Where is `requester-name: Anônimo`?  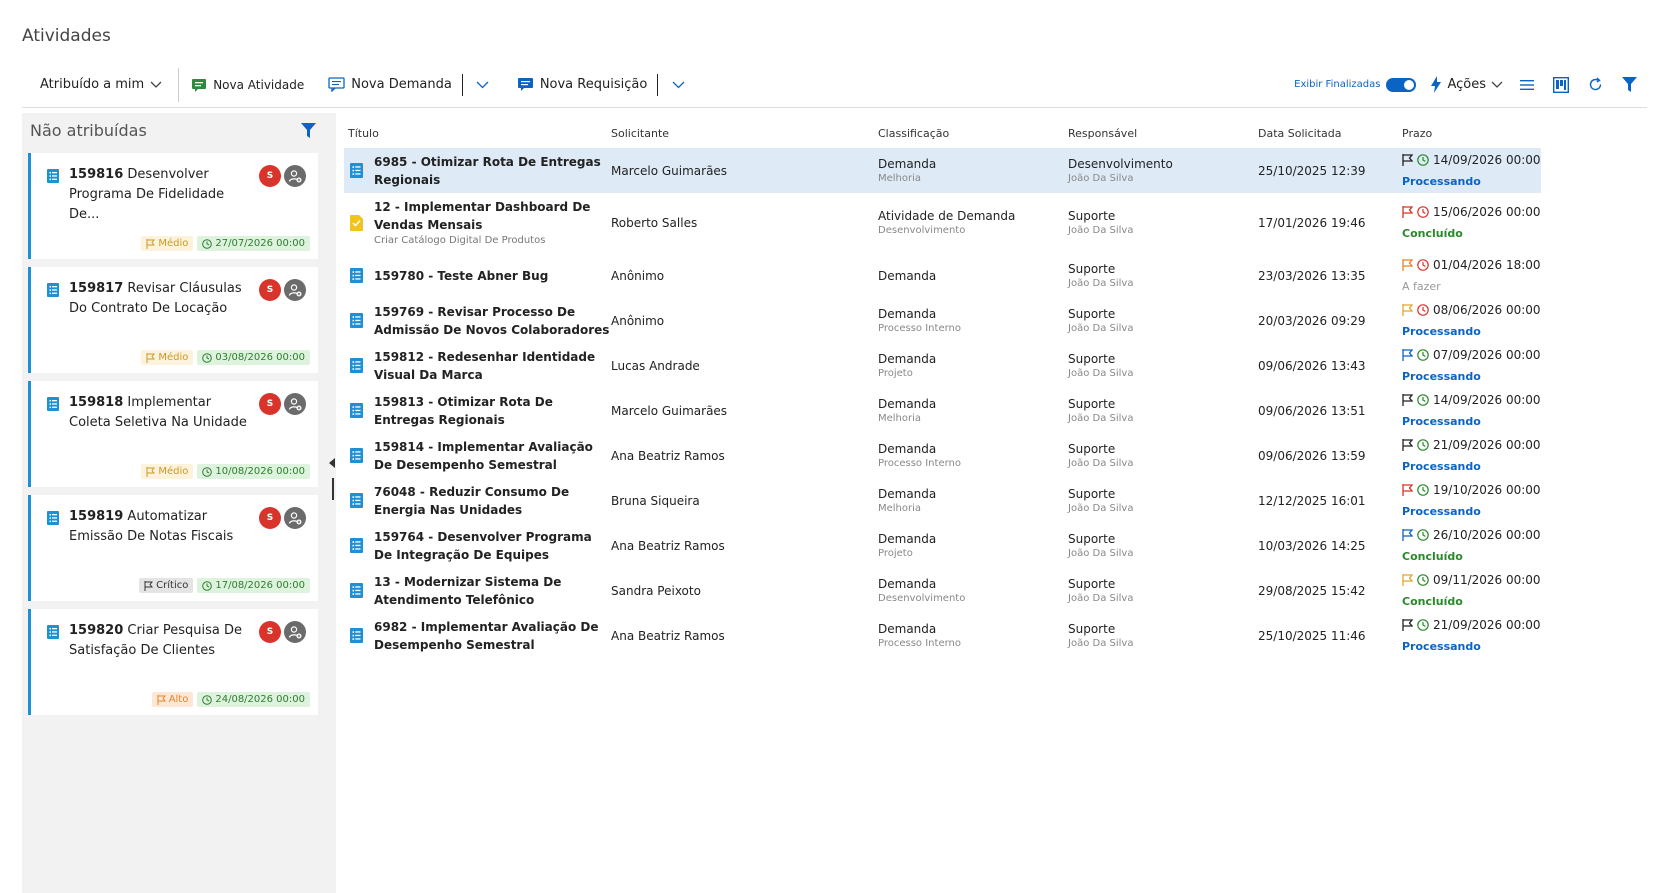 requester-name: Anônimo is located at coordinates (638, 320).